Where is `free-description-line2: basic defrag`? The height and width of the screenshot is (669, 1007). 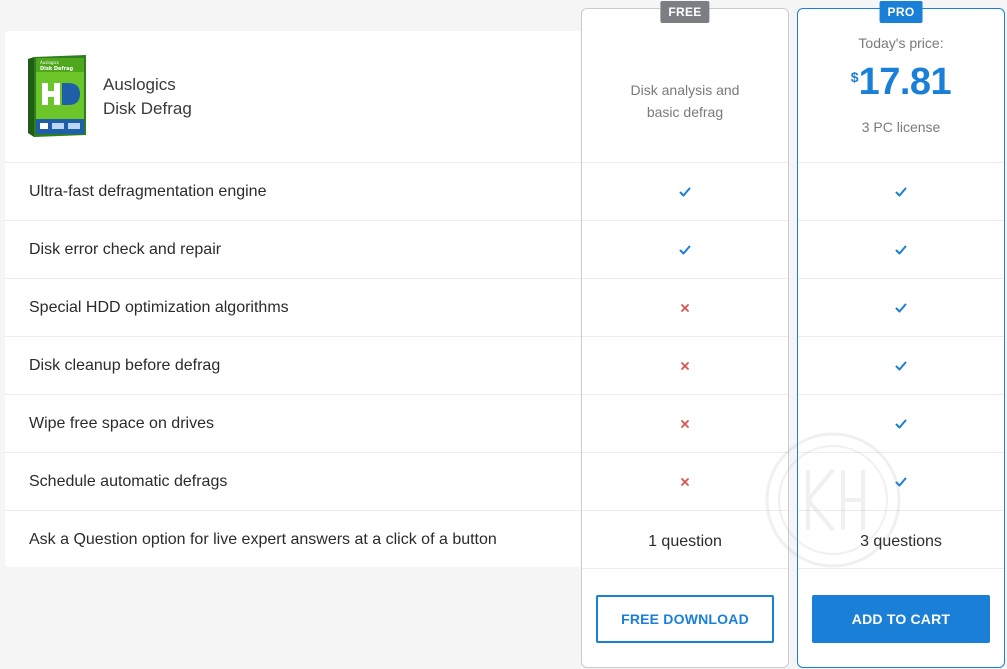
free-description-line2: basic defrag is located at coordinates (685, 112).